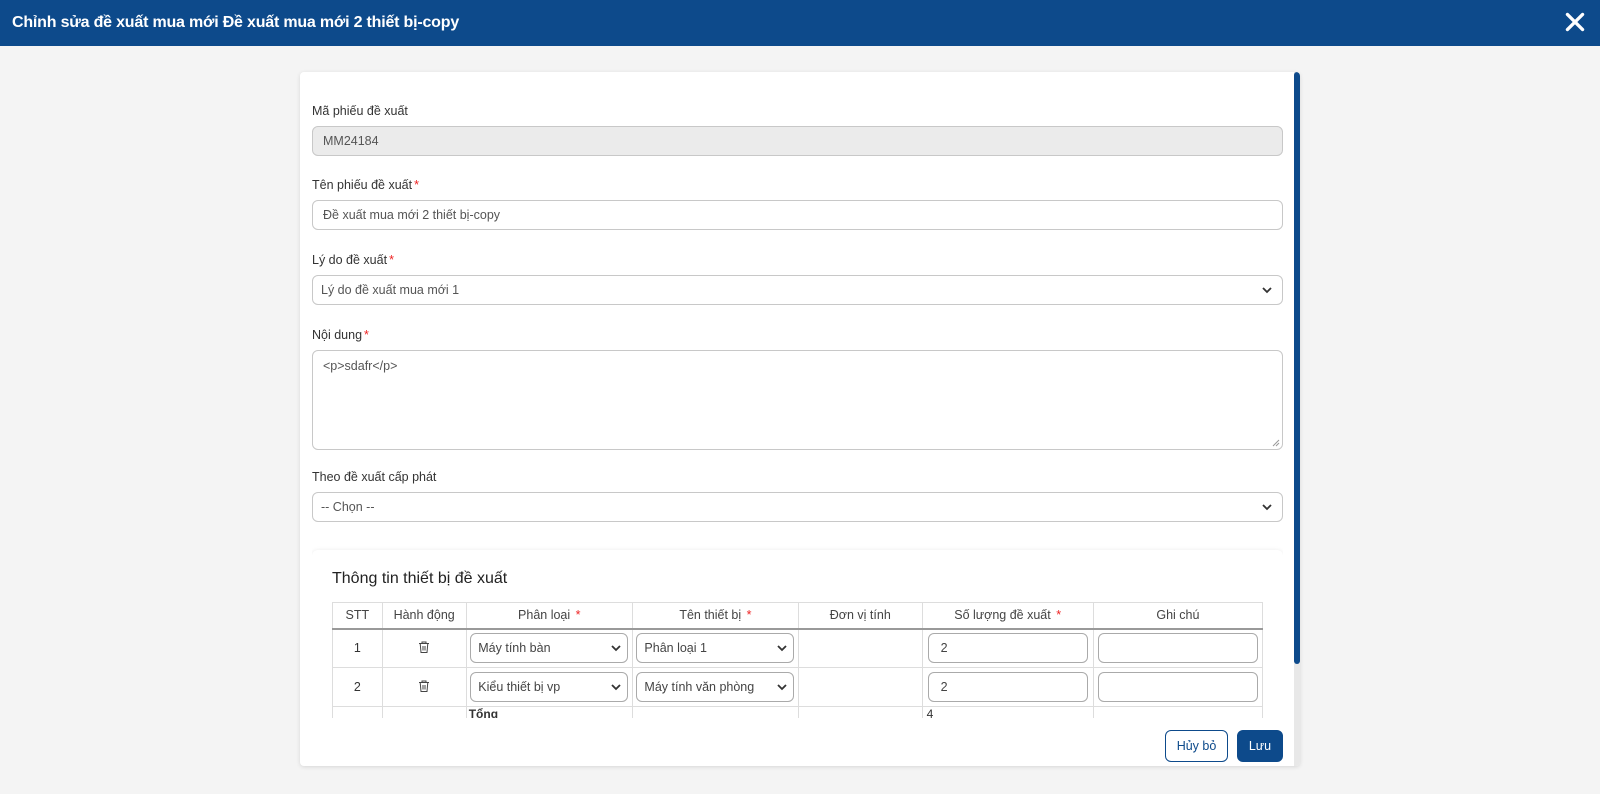 Image resolution: width=1600 pixels, height=794 pixels. What do you see at coordinates (549, 712) in the screenshot?
I see `total-label: Tổng` at bounding box center [549, 712].